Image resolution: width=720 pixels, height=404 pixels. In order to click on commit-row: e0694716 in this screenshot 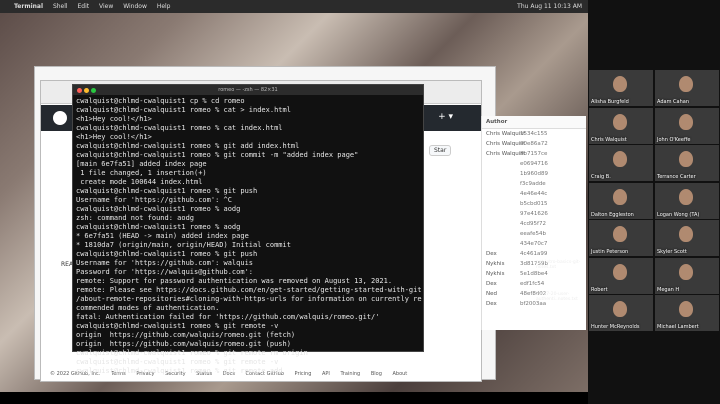, I will do `click(534, 164)`.